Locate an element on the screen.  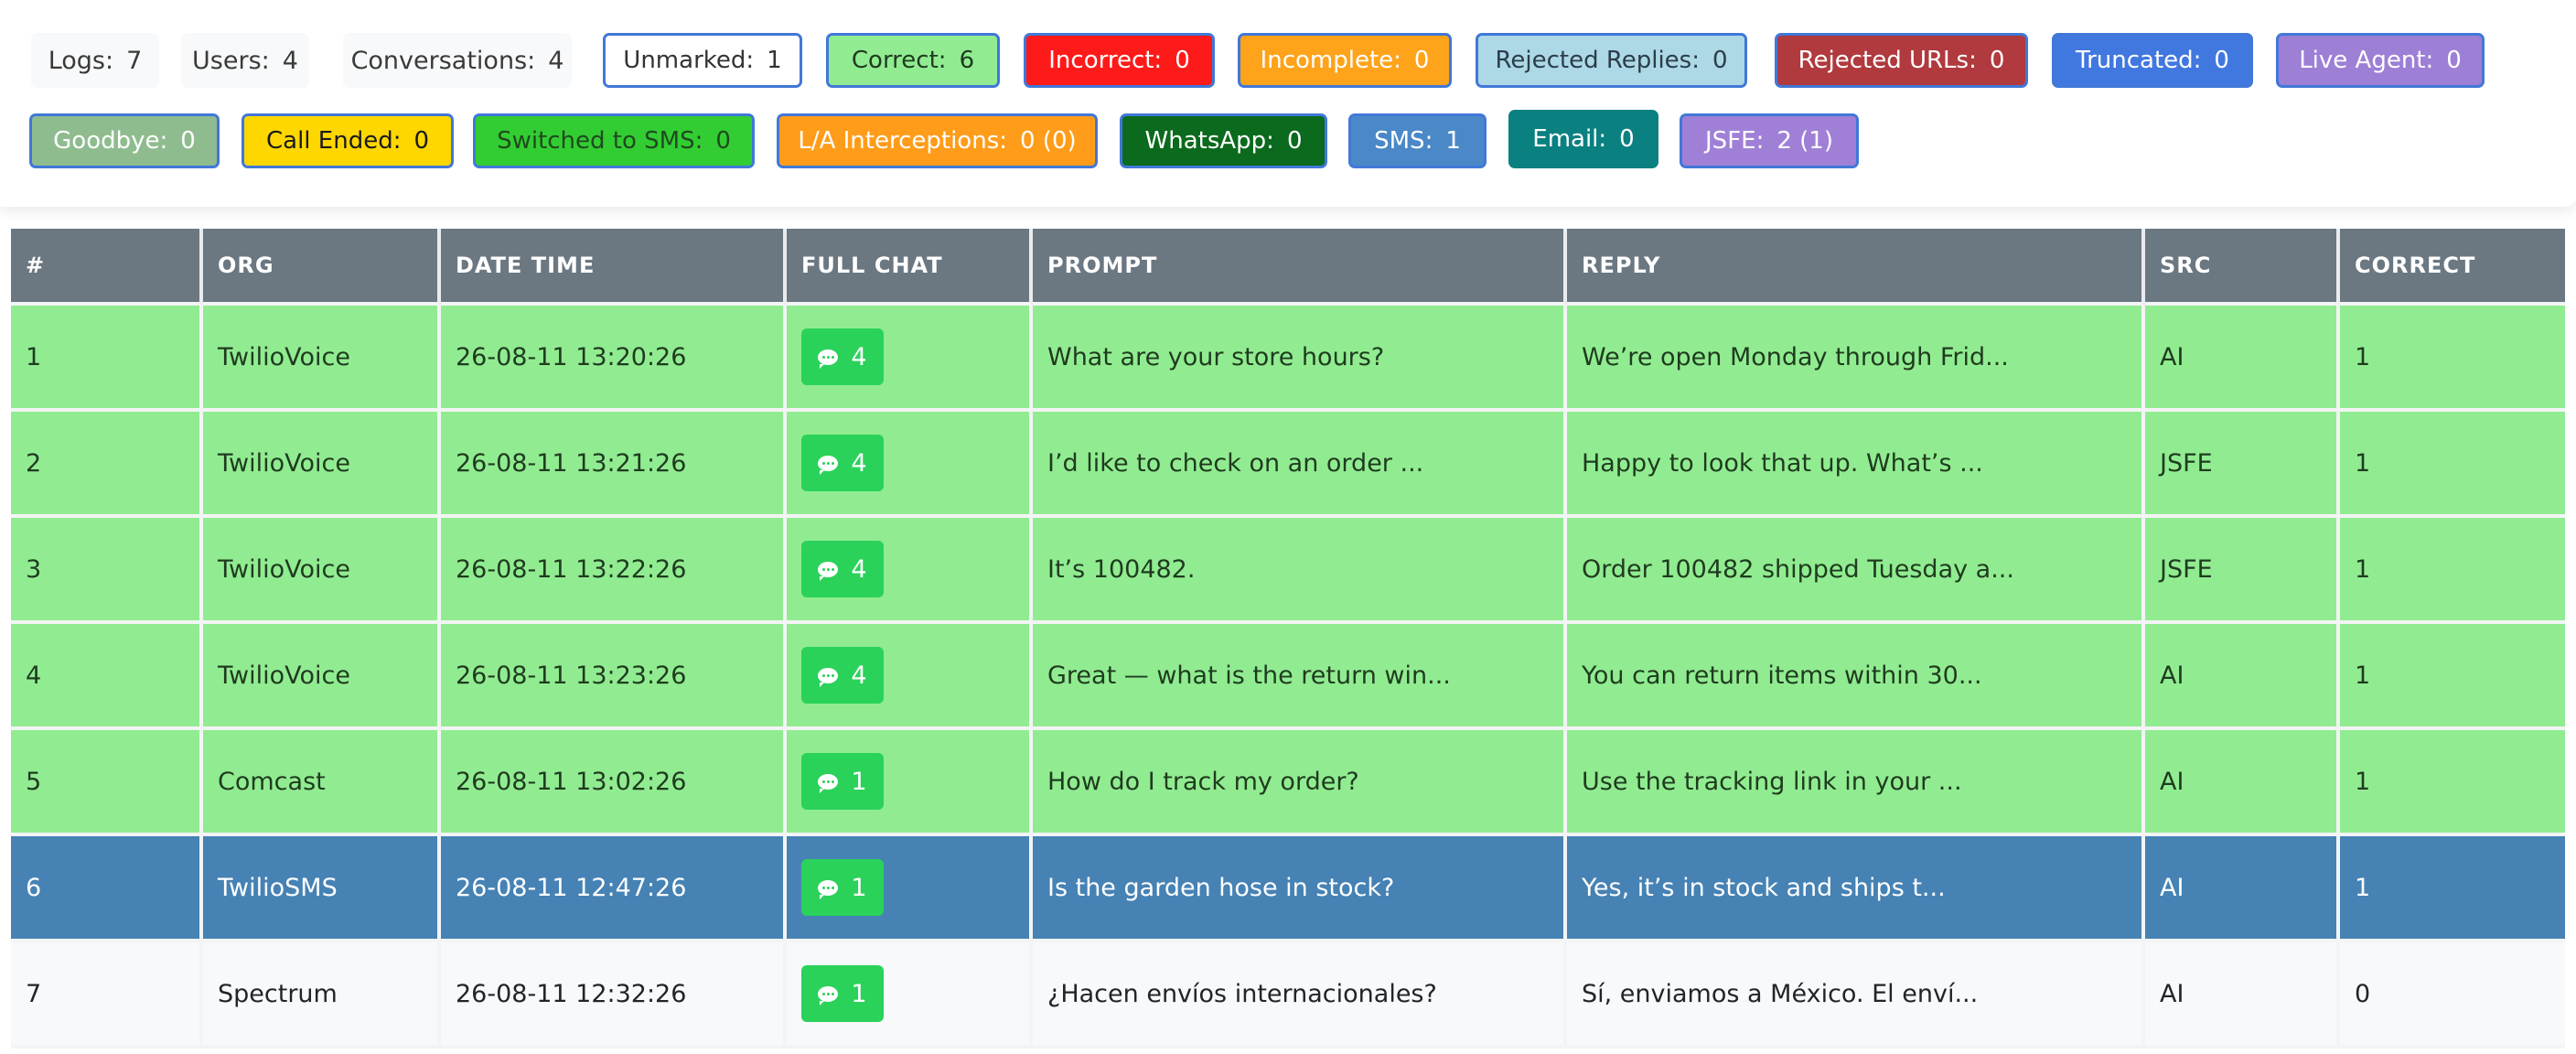
header-org: ORG is located at coordinates (322, 267).